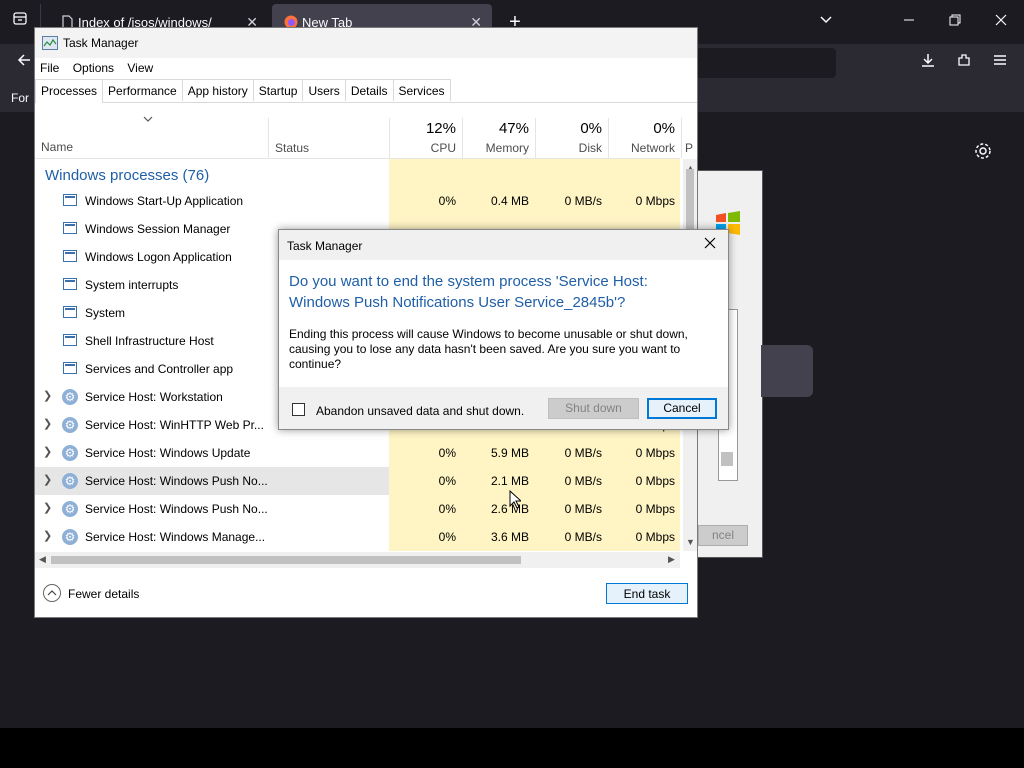 Image resolution: width=1024 pixels, height=768 pixels. Describe the element at coordinates (357, 173) in the screenshot. I see `group-header: Windows processes (76)` at that location.